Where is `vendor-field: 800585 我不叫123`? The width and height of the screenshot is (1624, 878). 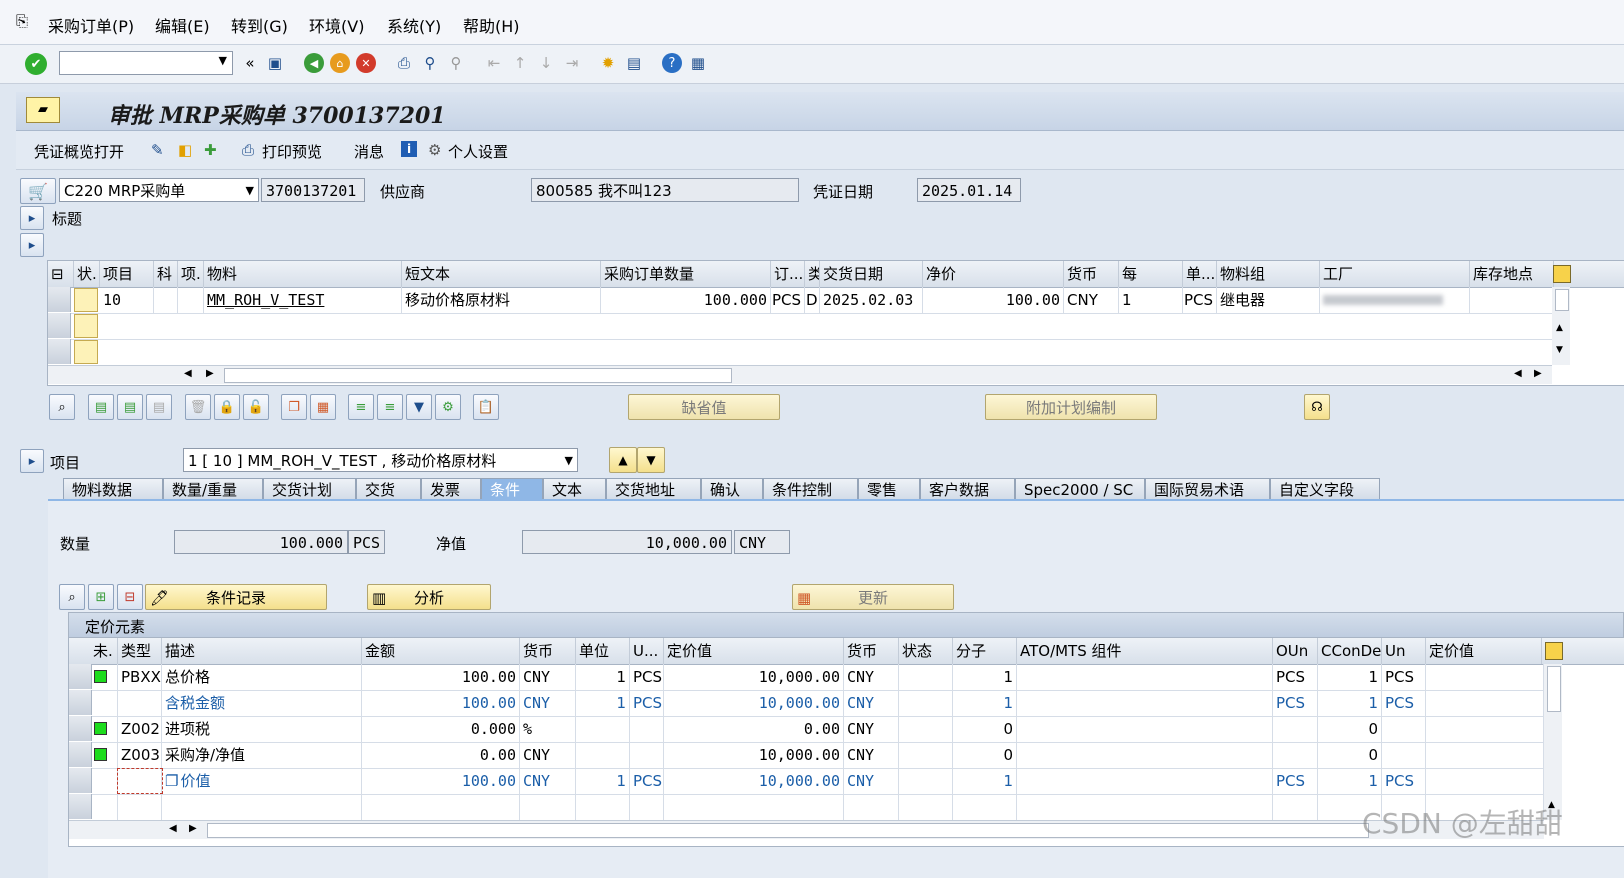
vendor-field: 800585 我不叫123 is located at coordinates (665, 190).